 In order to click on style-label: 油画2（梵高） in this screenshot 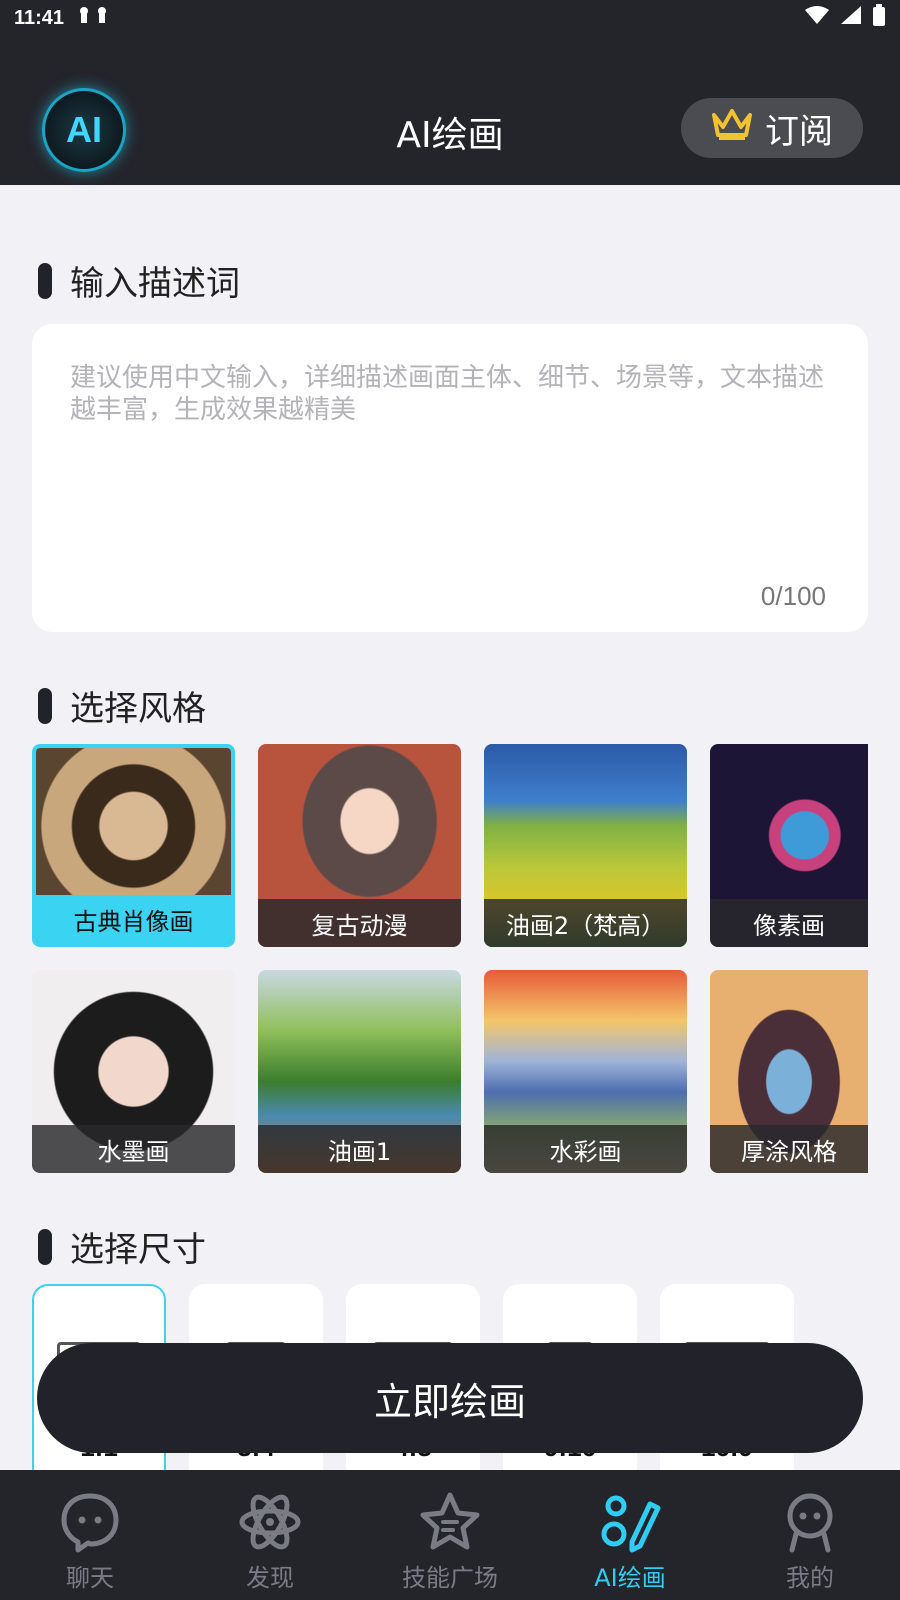, I will do `click(585, 923)`.